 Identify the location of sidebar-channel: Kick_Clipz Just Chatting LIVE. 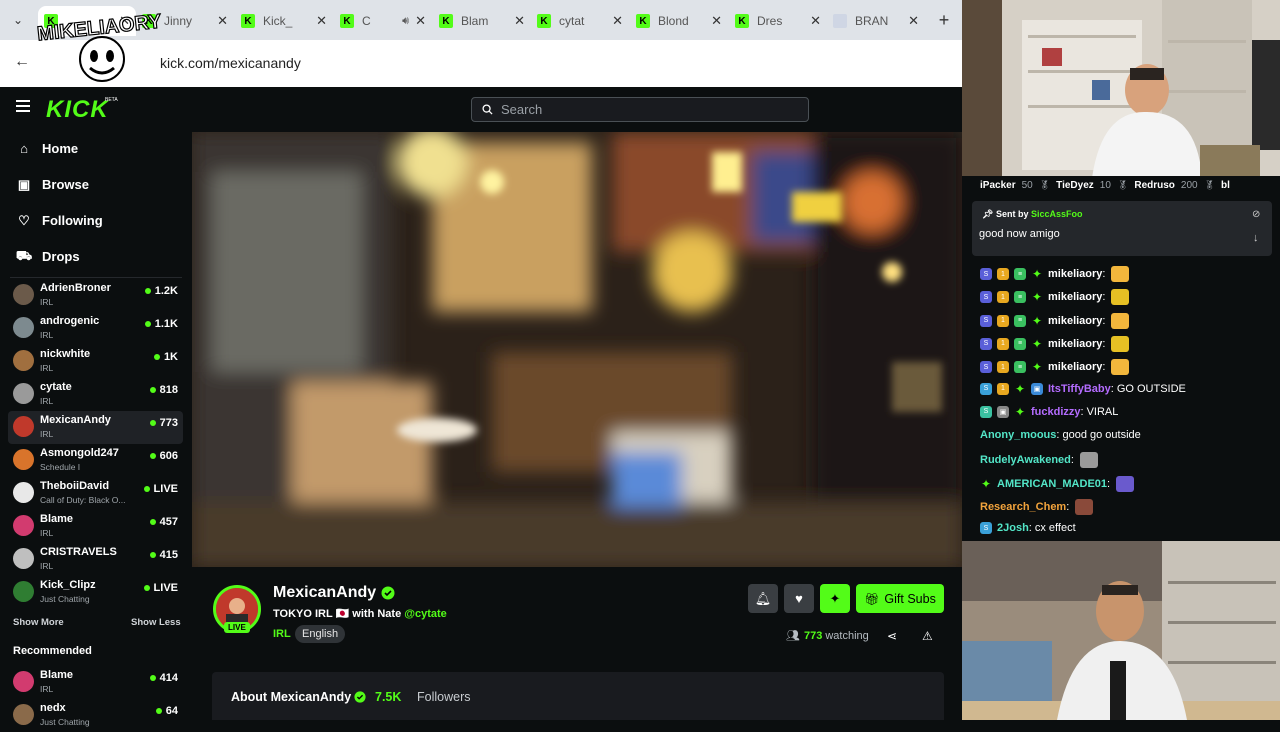
(95, 592).